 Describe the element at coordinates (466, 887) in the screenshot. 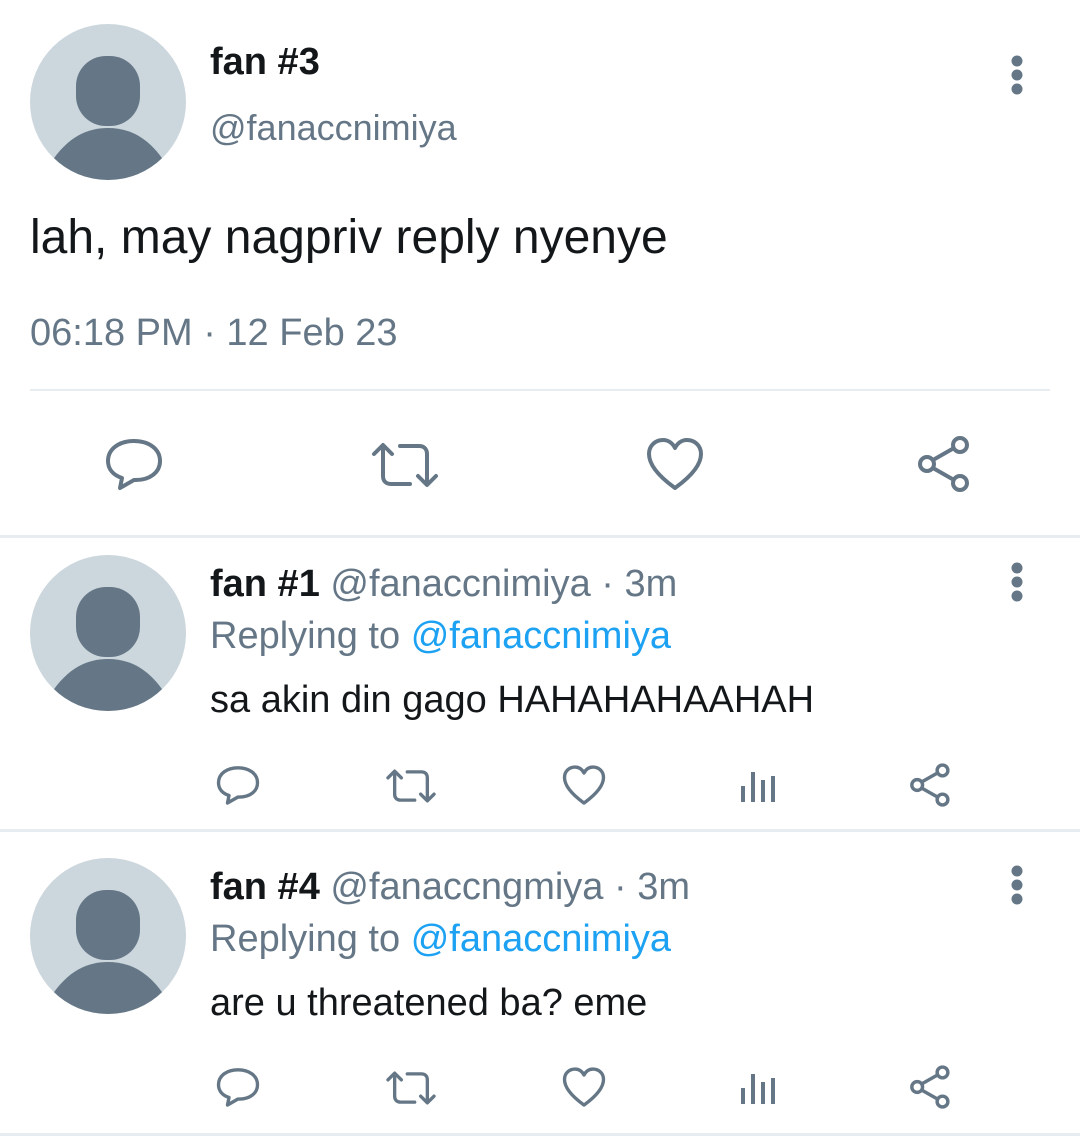

I see `user-handle: @fanaccngmiya` at that location.